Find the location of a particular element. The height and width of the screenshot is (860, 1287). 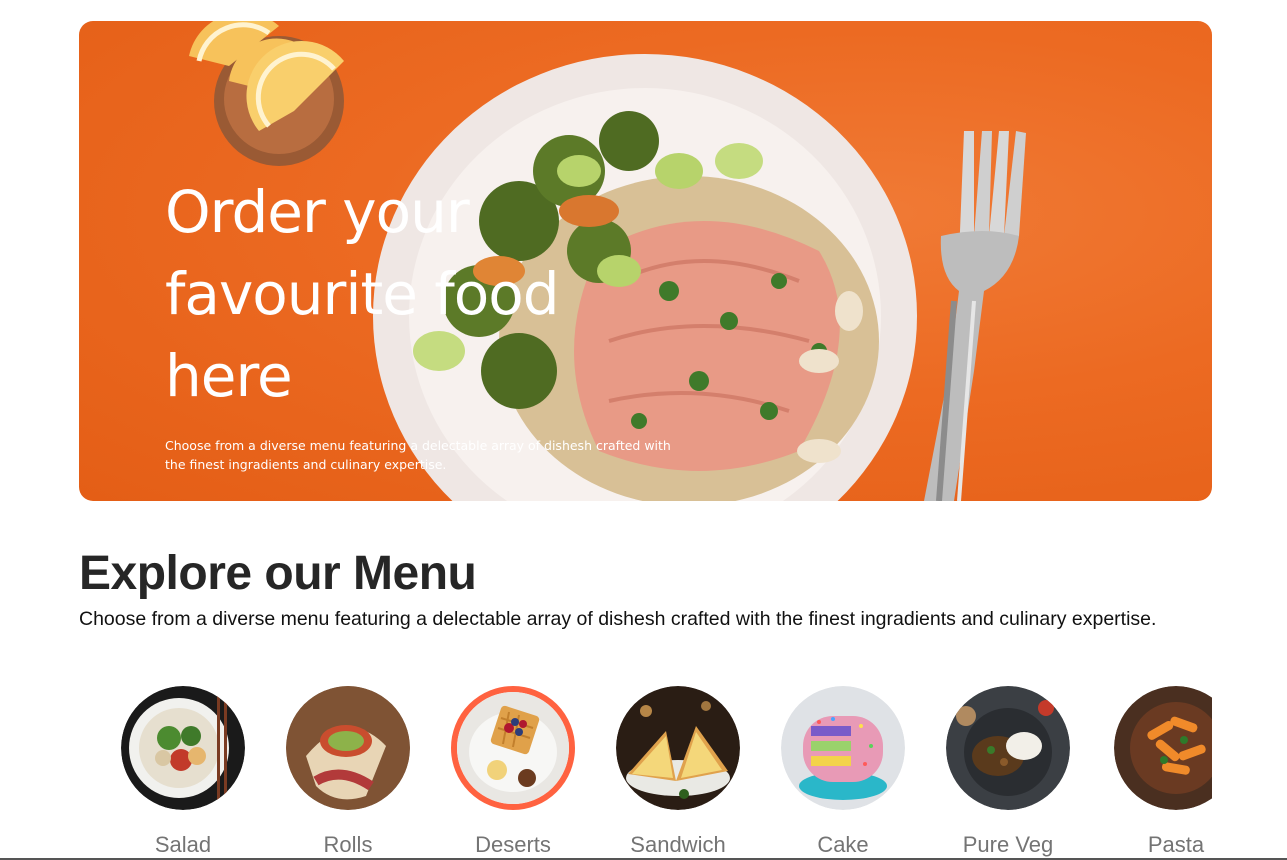

salad-bowl-image is located at coordinates (183, 748).